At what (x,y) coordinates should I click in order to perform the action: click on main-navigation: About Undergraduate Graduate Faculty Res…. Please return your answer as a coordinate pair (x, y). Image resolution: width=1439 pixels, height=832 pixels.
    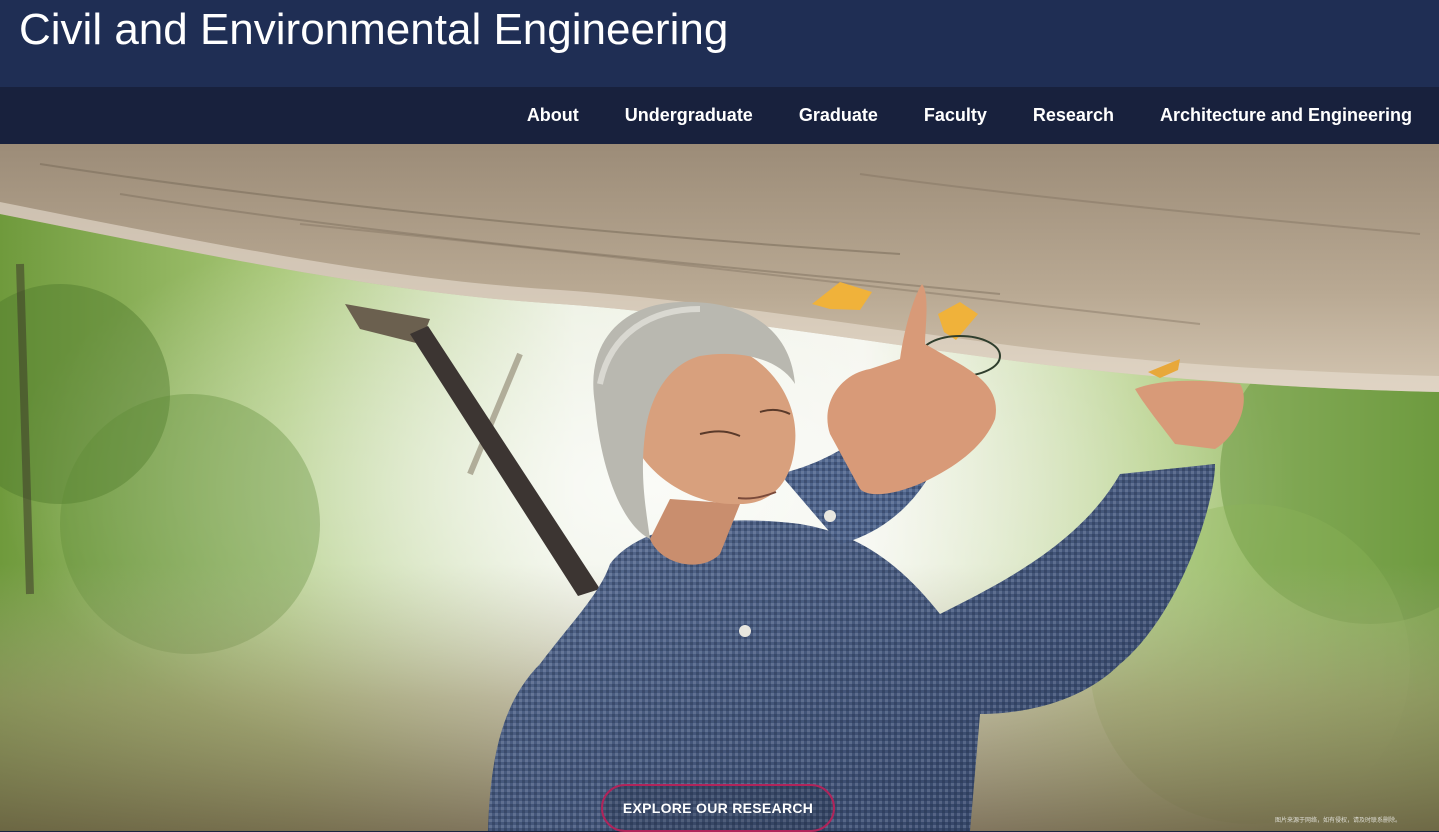
    Looking at the image, I should click on (719, 115).